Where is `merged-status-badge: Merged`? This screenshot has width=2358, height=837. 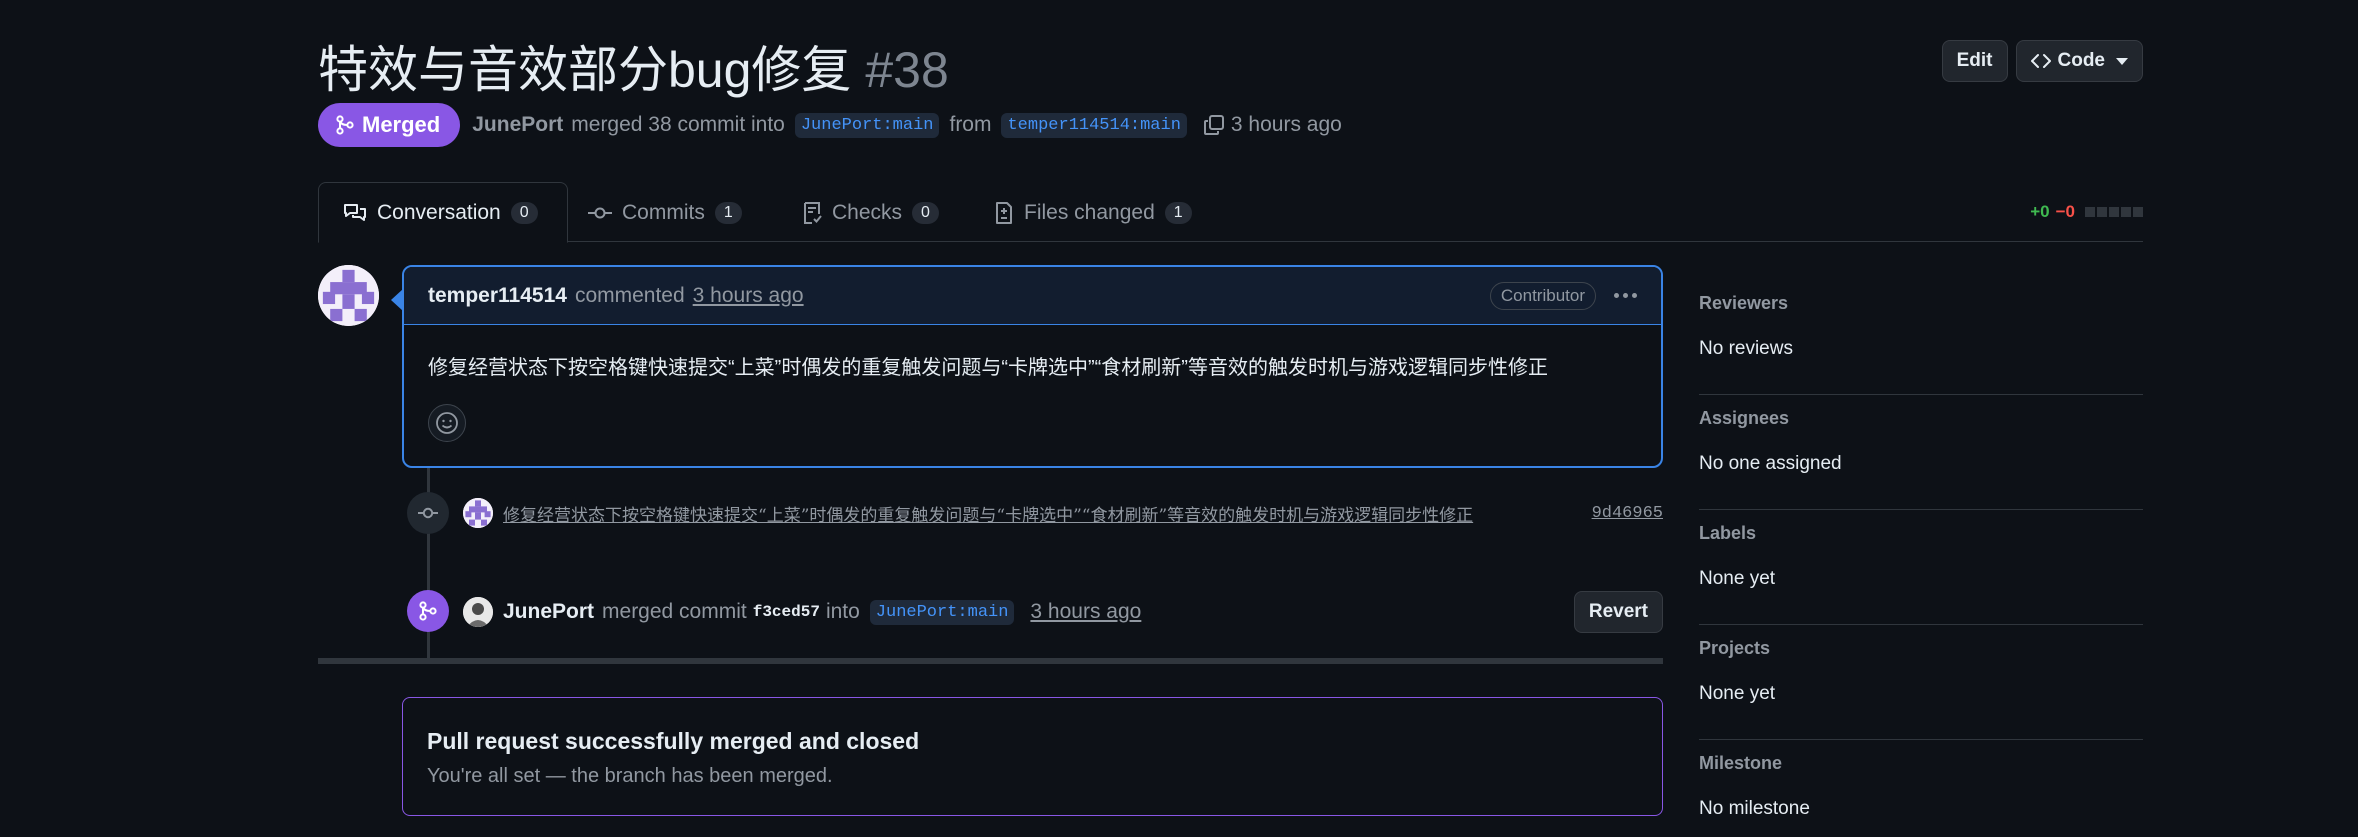 merged-status-badge: Merged is located at coordinates (389, 125).